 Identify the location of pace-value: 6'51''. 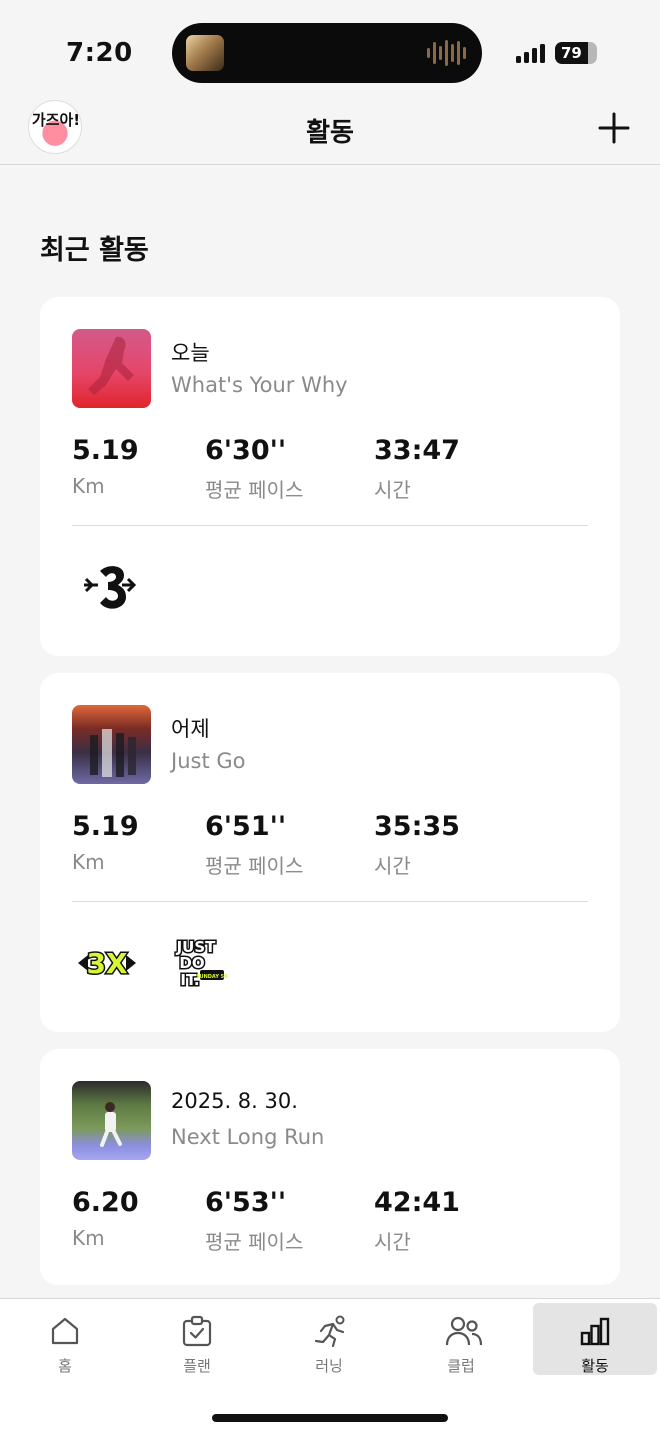
(246, 826).